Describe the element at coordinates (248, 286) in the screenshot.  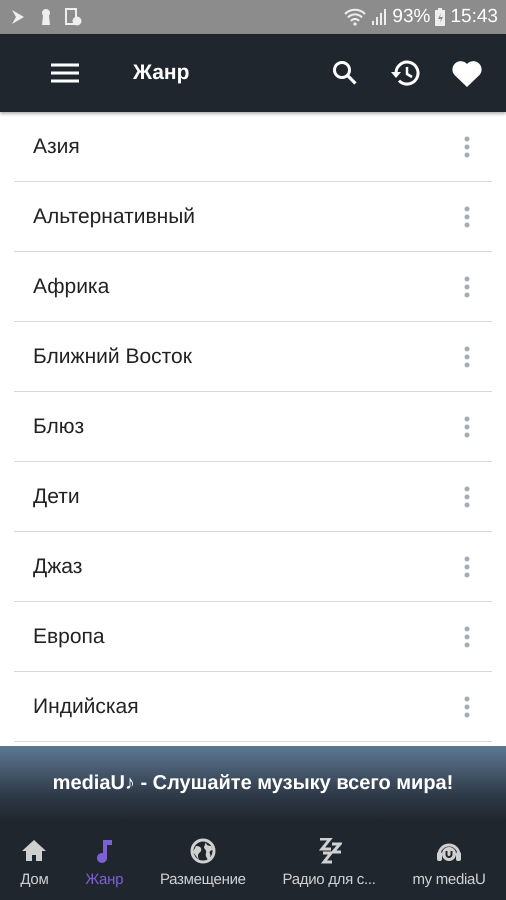
I see `genre-item: Африка` at that location.